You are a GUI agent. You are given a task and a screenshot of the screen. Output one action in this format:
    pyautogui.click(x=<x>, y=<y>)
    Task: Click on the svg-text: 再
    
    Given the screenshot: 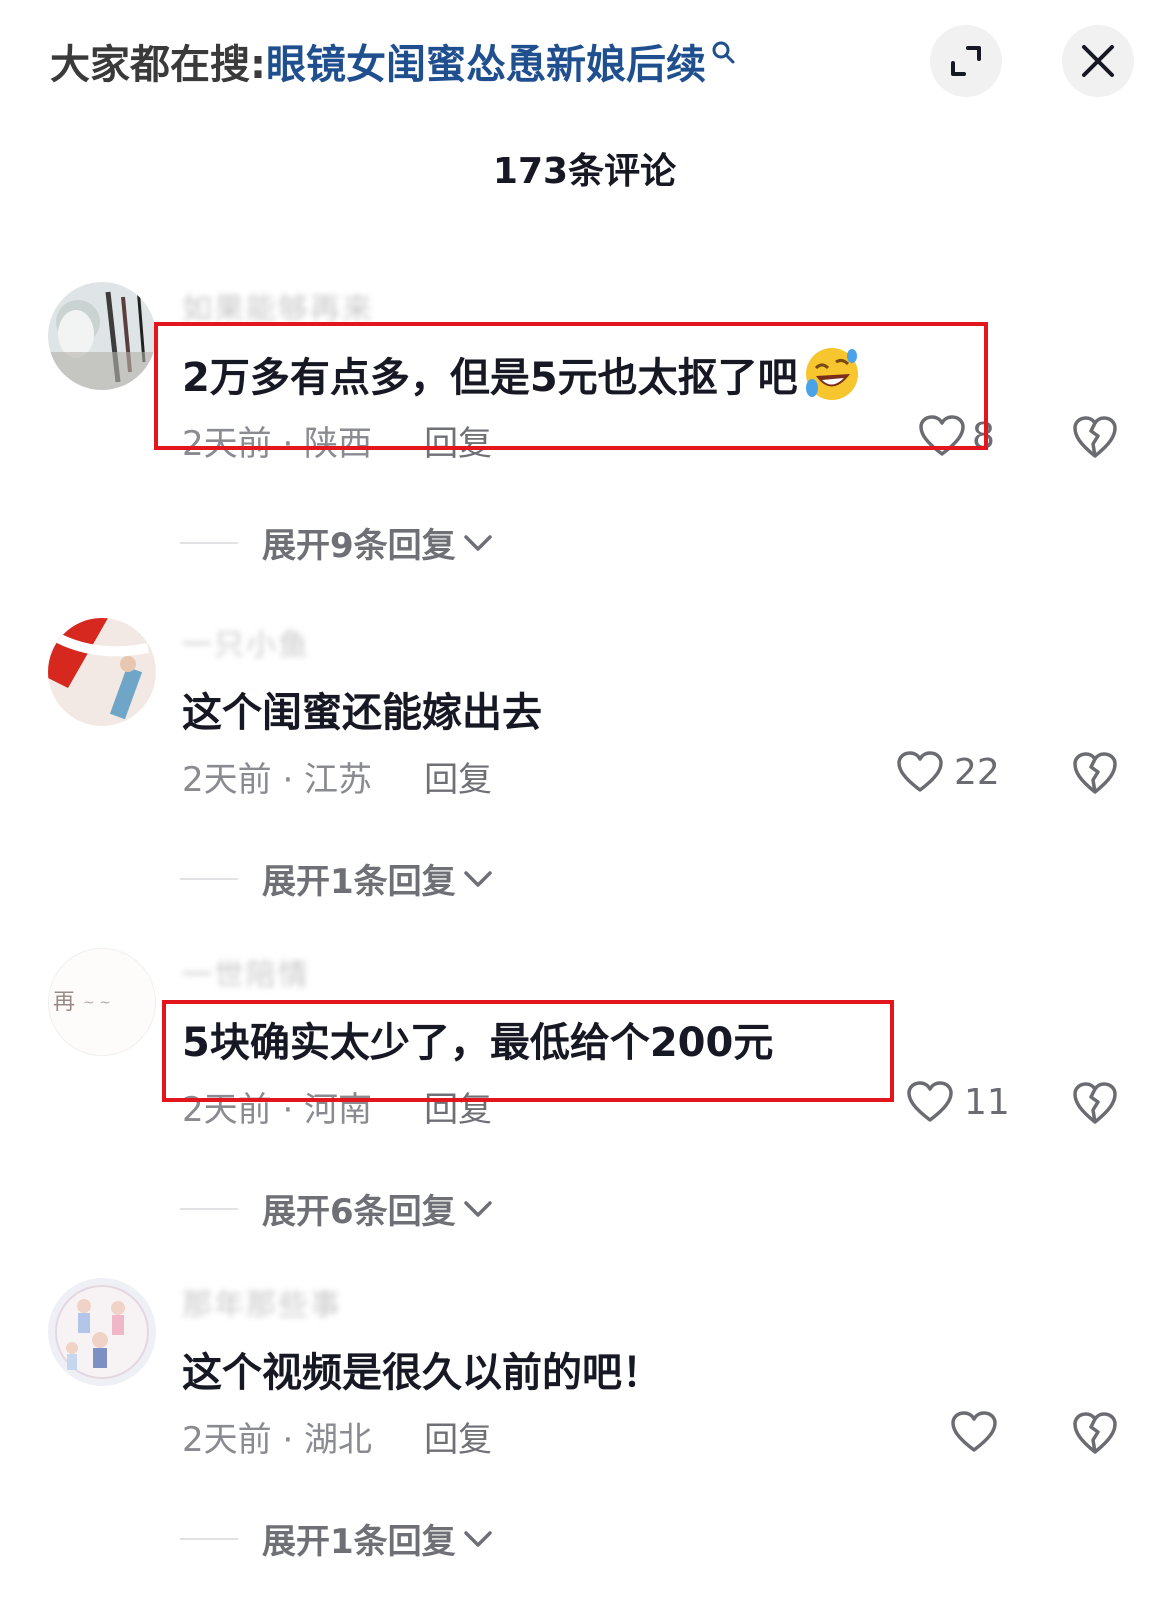 What is the action you would take?
    pyautogui.click(x=64, y=1002)
    